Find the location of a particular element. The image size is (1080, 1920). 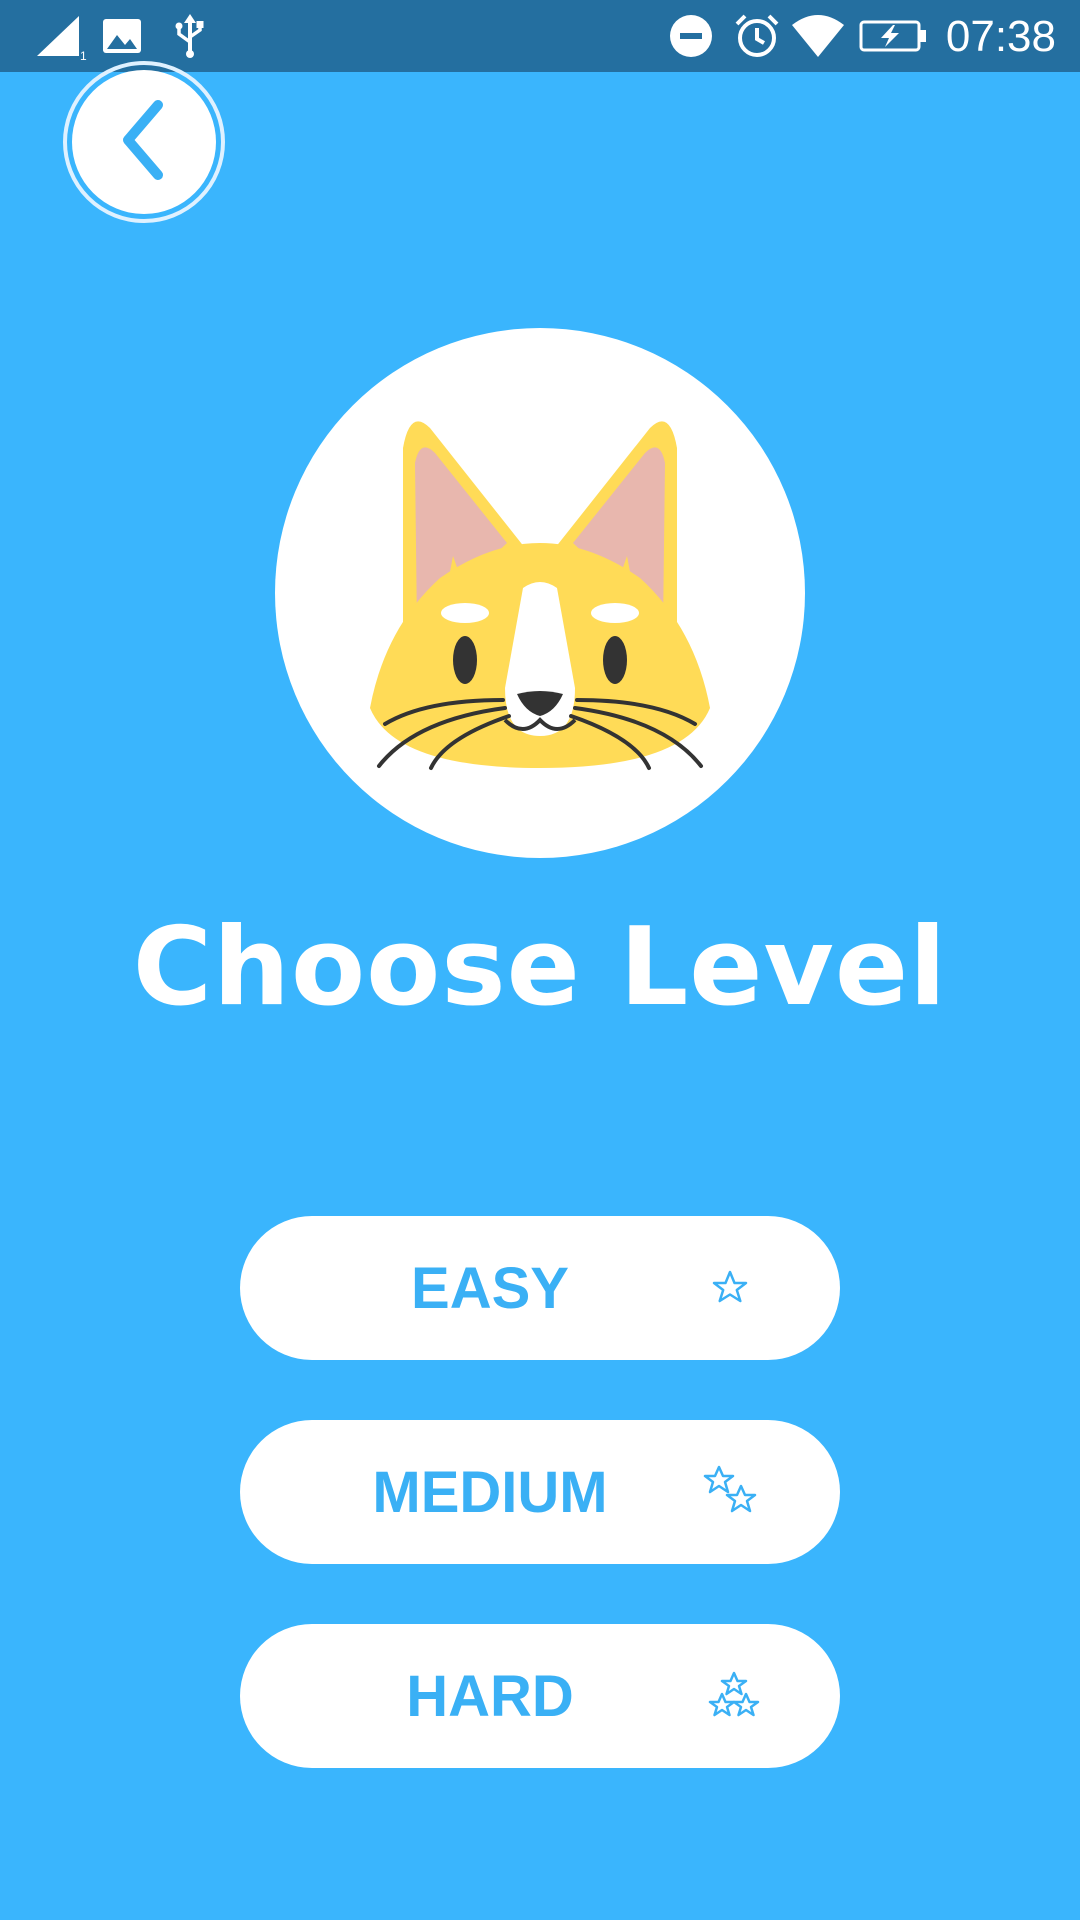

level-label: HARD is located at coordinates (490, 1696).